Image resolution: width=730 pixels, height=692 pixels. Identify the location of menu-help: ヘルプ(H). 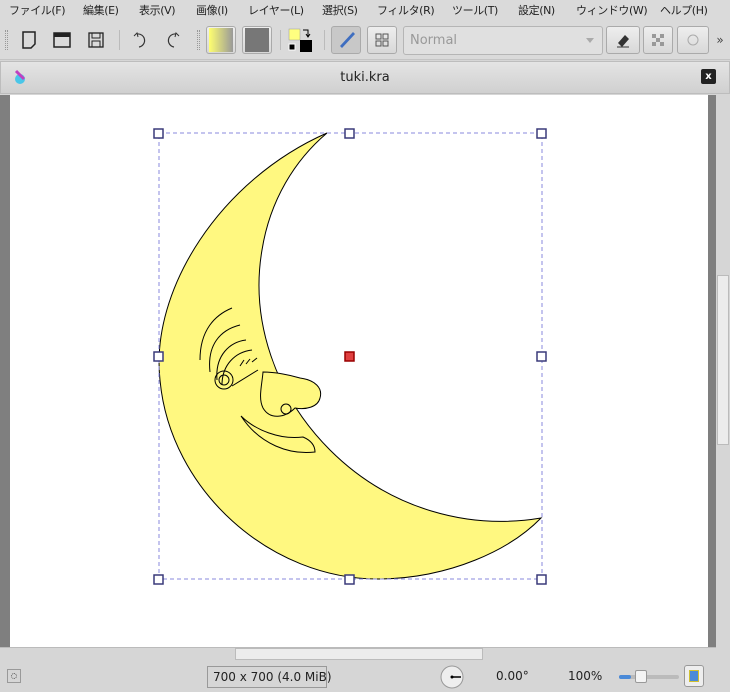
(684, 11).